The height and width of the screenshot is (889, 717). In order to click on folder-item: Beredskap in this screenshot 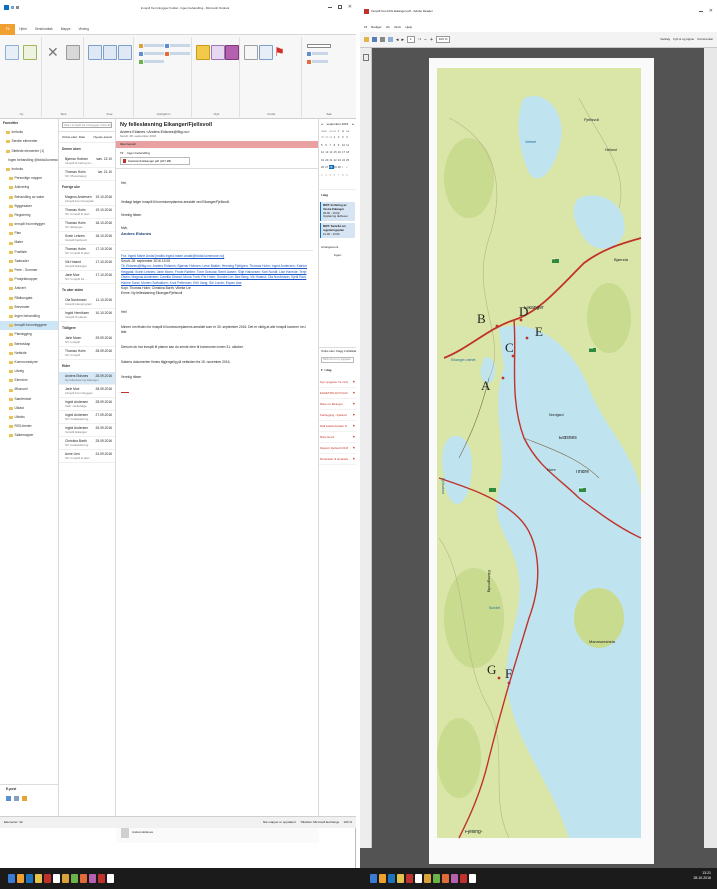, I will do `click(29, 344)`.